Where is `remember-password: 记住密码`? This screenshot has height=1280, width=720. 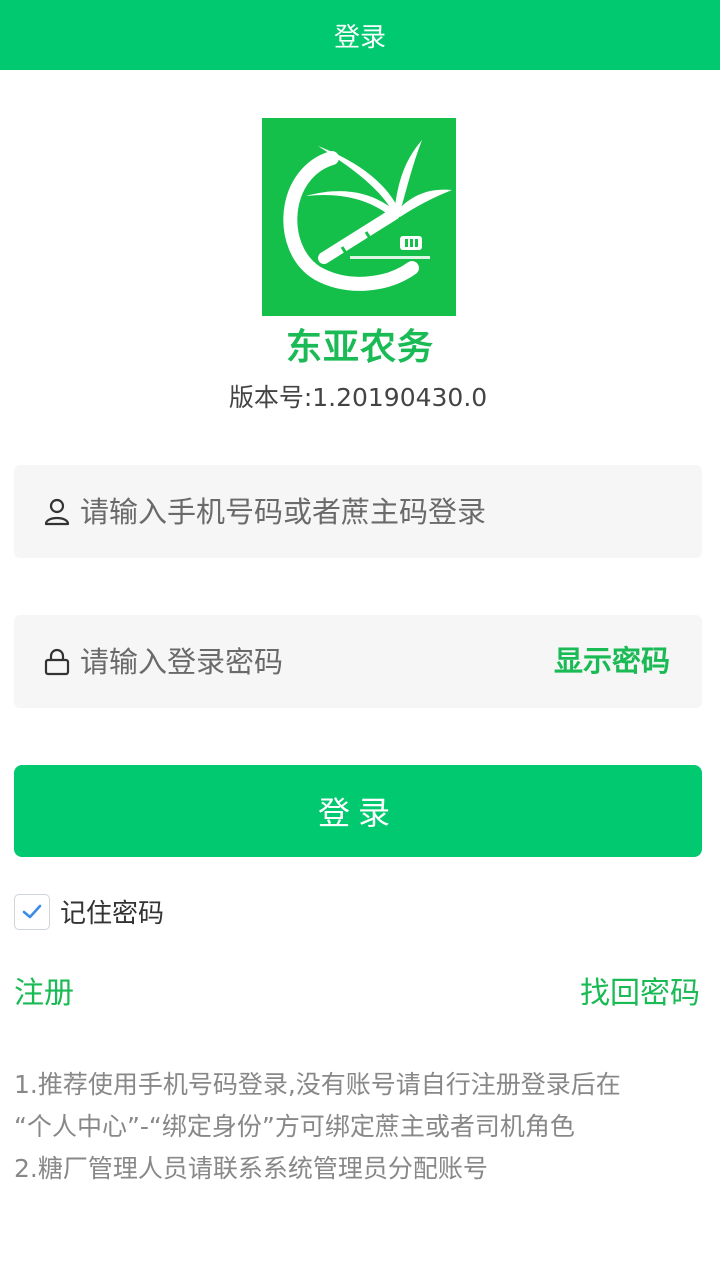
remember-password: 记住密码 is located at coordinates (89, 911).